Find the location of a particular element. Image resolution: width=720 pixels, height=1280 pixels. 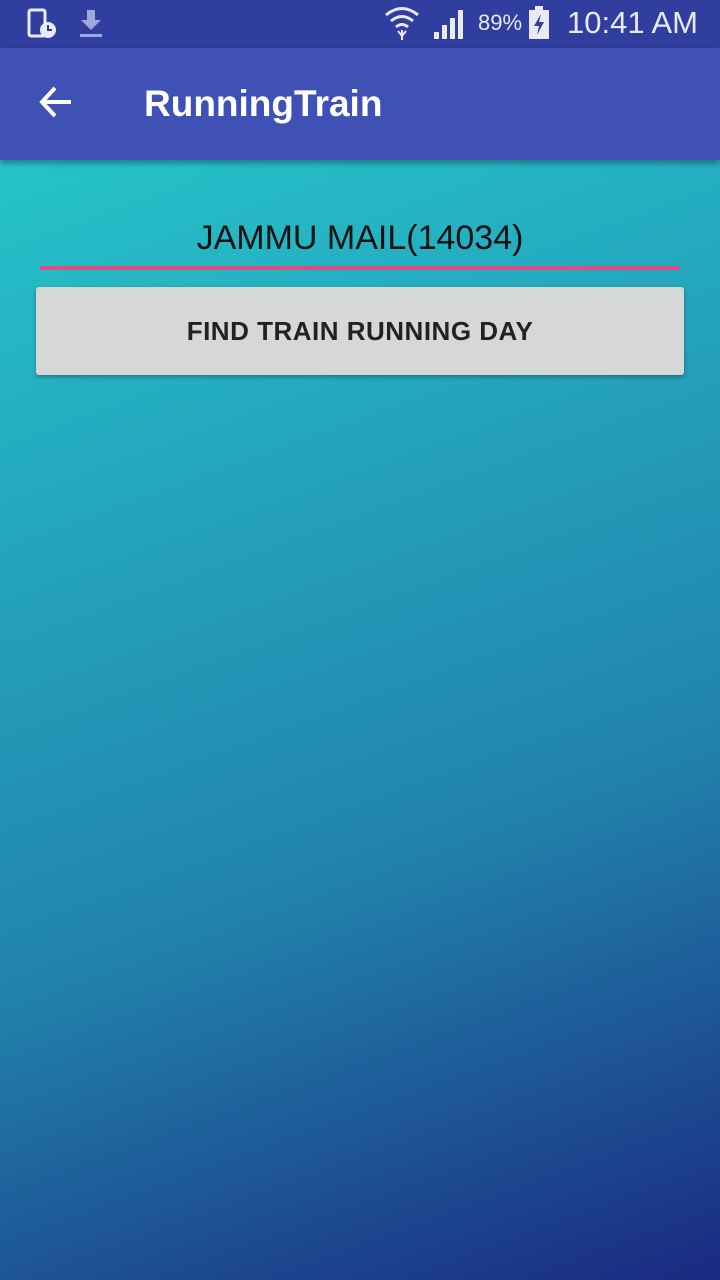

field-underline is located at coordinates (360, 268).